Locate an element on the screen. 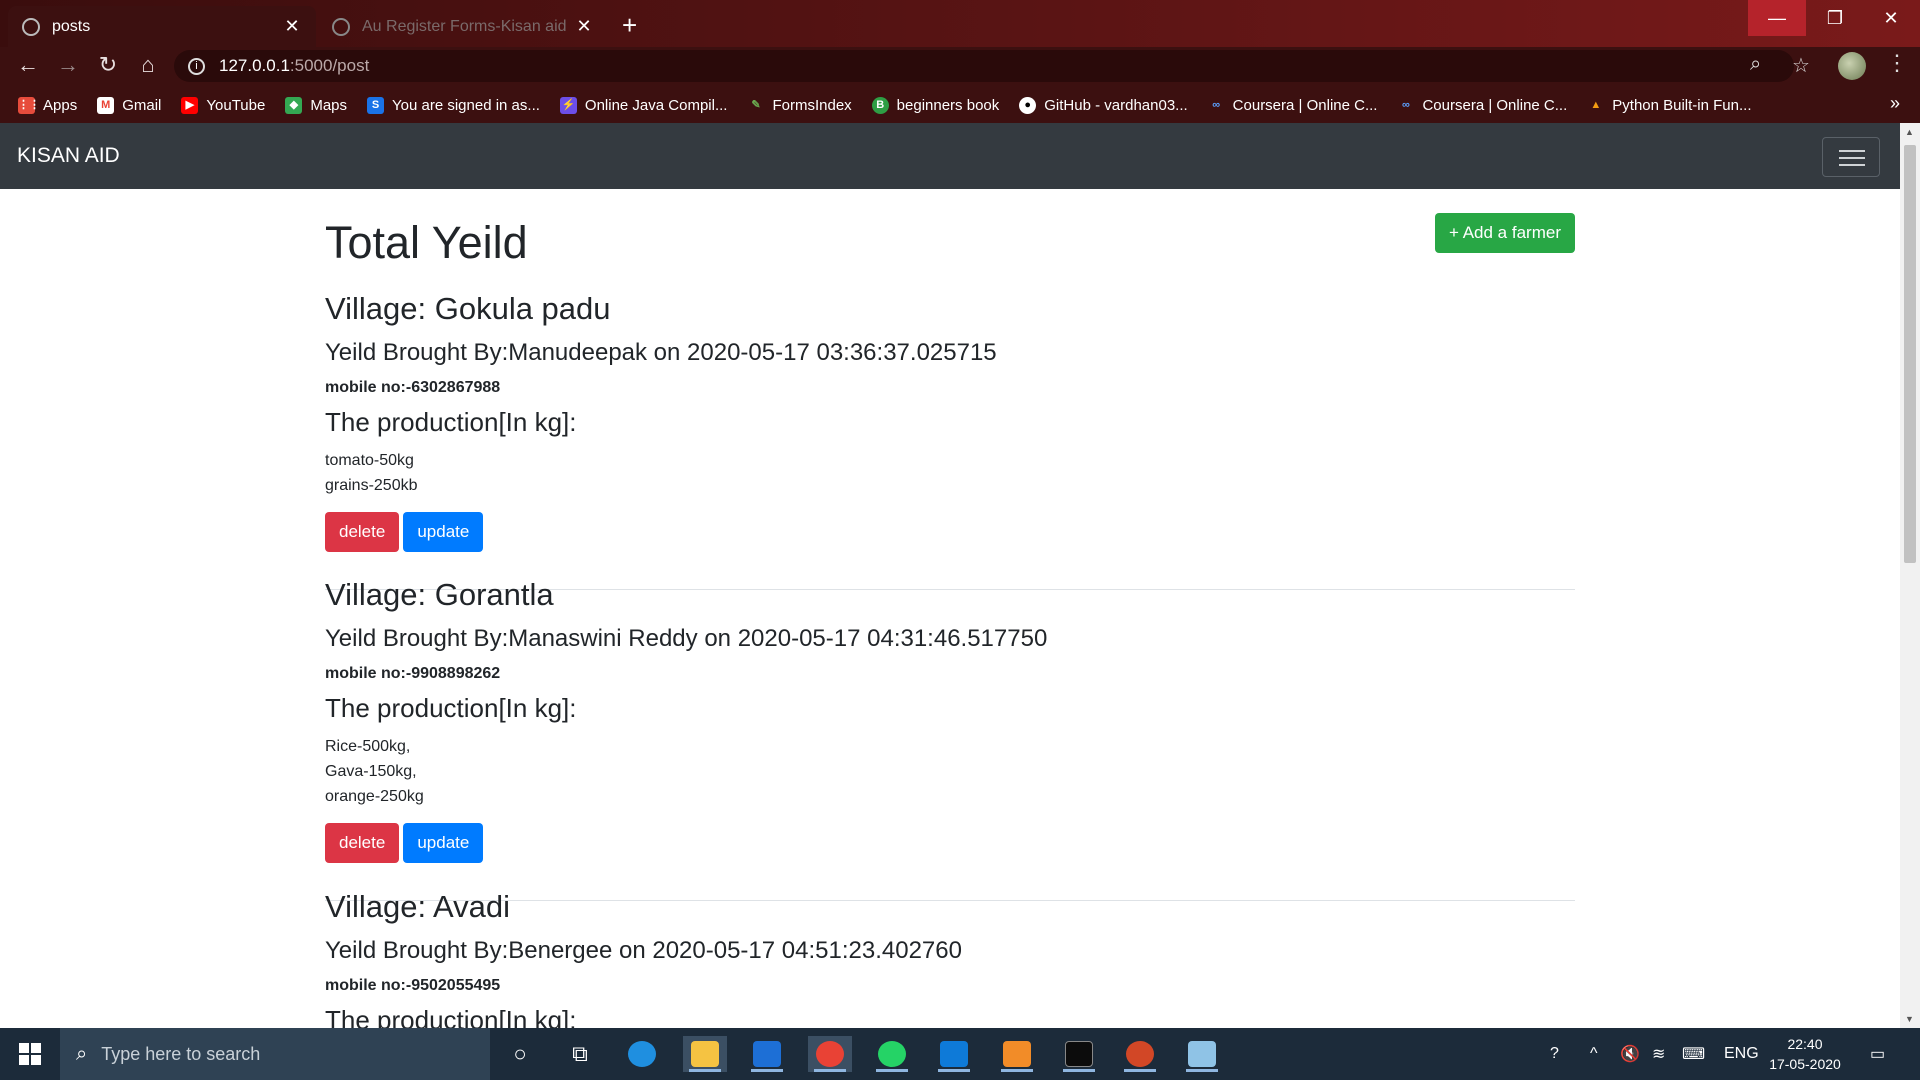 The image size is (1920, 1080). address-bar: i 127.0.0.1:5000/post is located at coordinates (984, 66).